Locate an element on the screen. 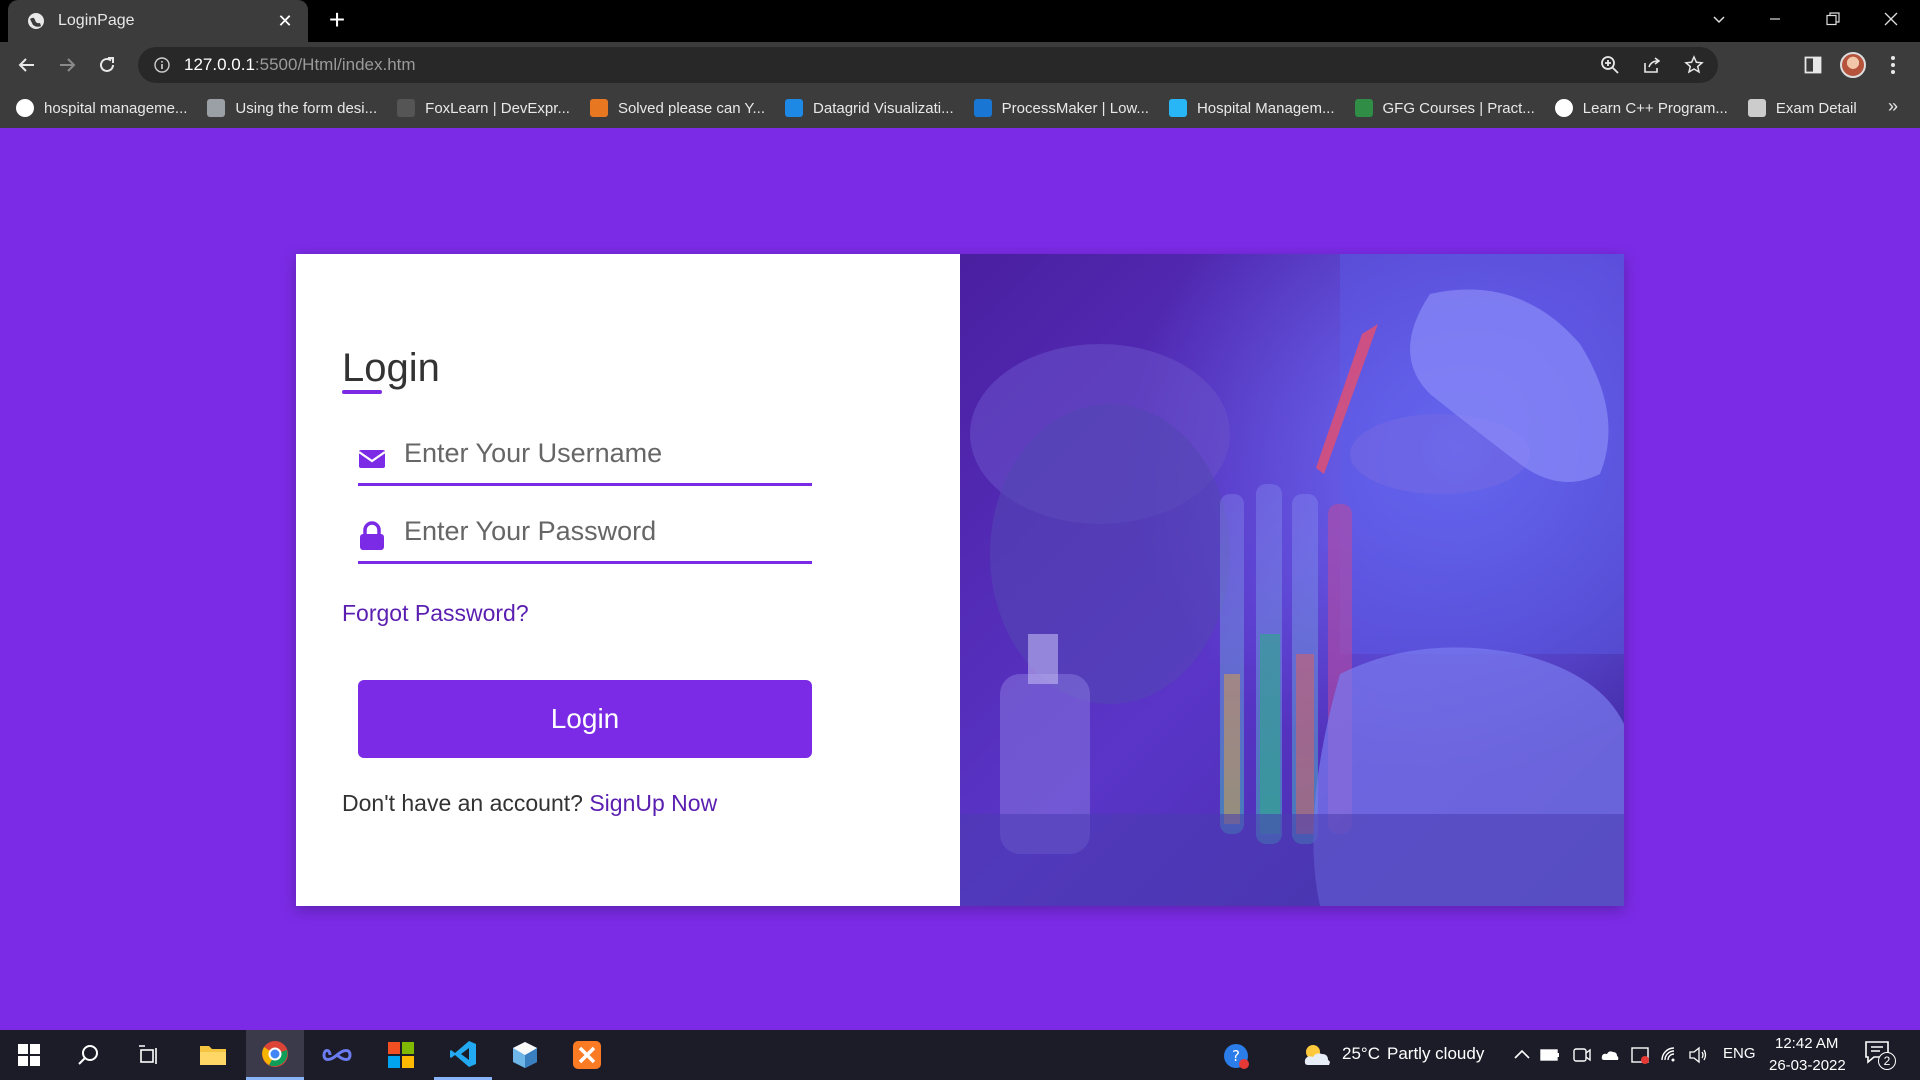  search-button is located at coordinates (89, 1055).